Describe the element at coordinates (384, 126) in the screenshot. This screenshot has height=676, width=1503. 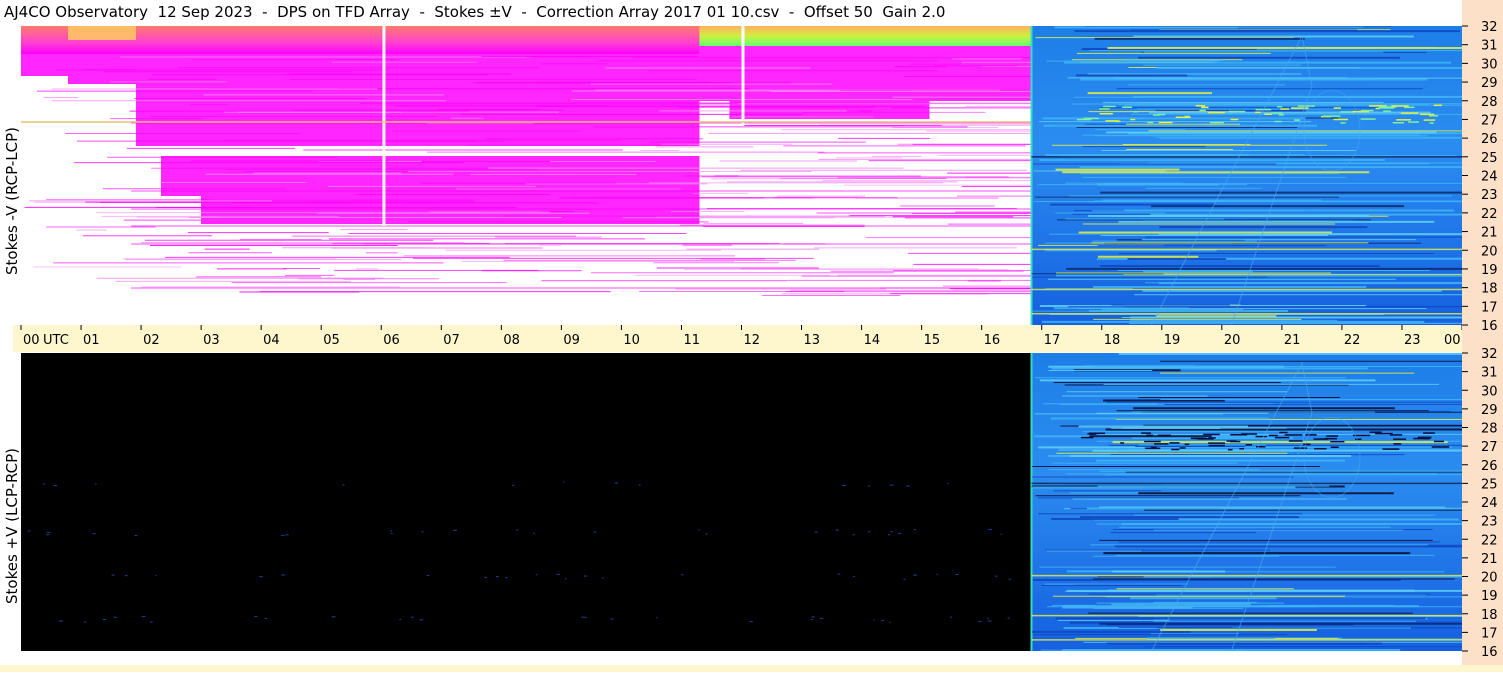
I see `data-gap` at that location.